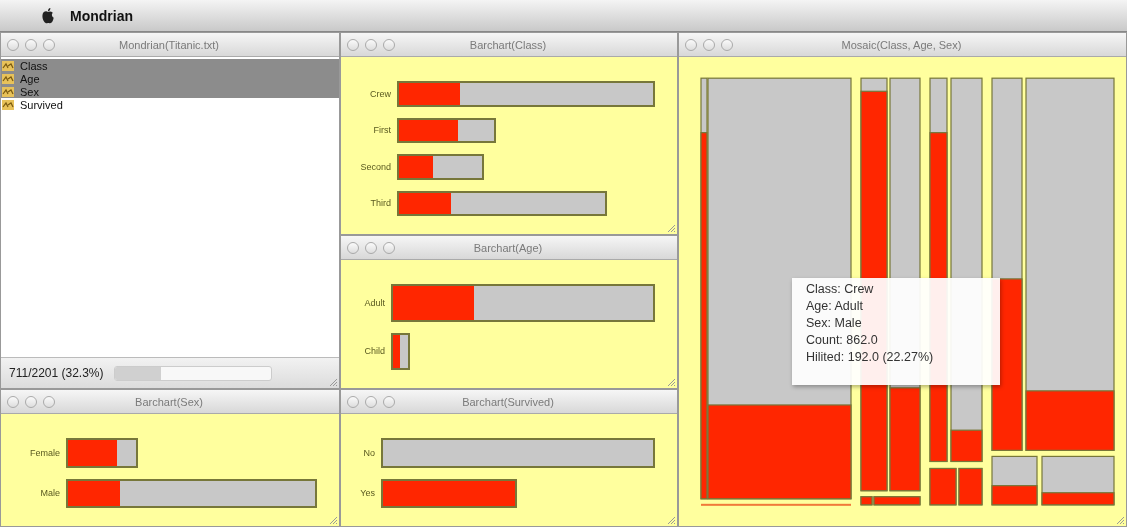 The height and width of the screenshot is (527, 1127). What do you see at coordinates (834, 323) in the screenshot?
I see `tooltip-line: Sex: Male` at bounding box center [834, 323].